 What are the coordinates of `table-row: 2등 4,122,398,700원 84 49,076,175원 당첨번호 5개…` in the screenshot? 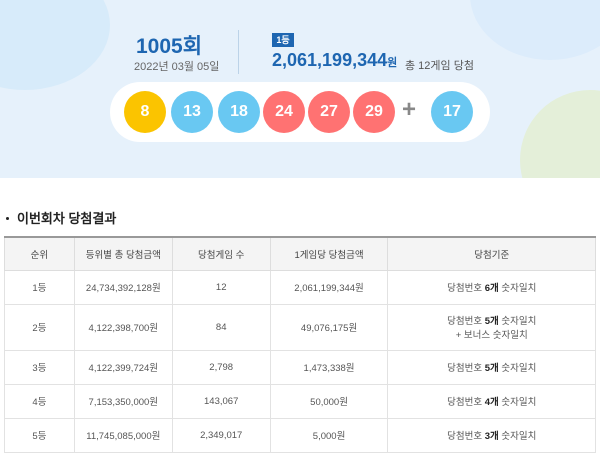 It's located at (300, 327).